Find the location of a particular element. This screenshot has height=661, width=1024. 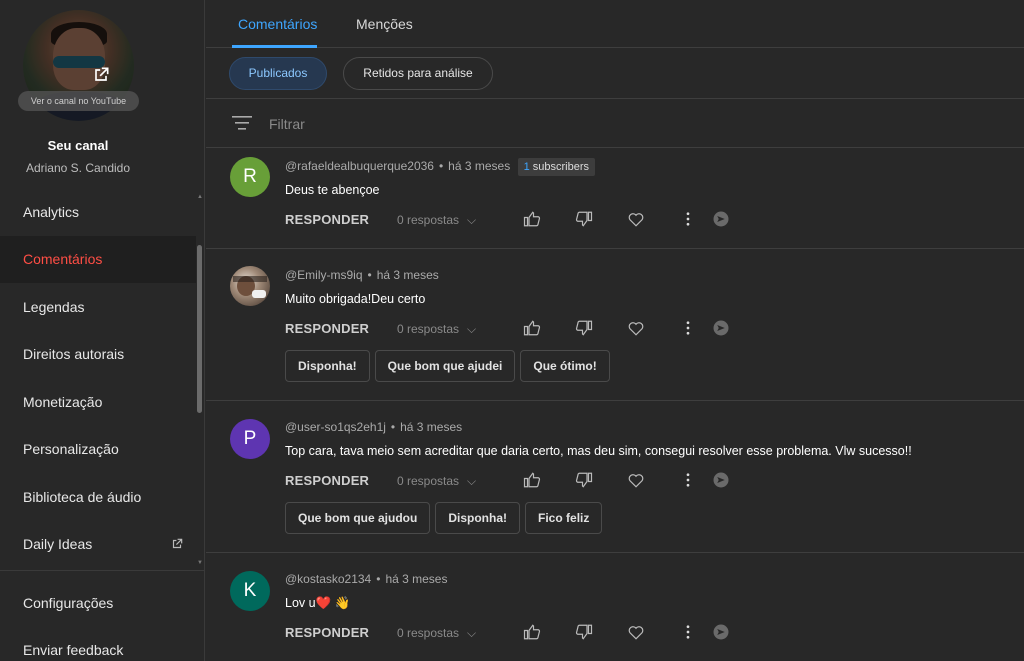

sidebar-item-enviar-feedback: Enviar feedback is located at coordinates (102, 644).